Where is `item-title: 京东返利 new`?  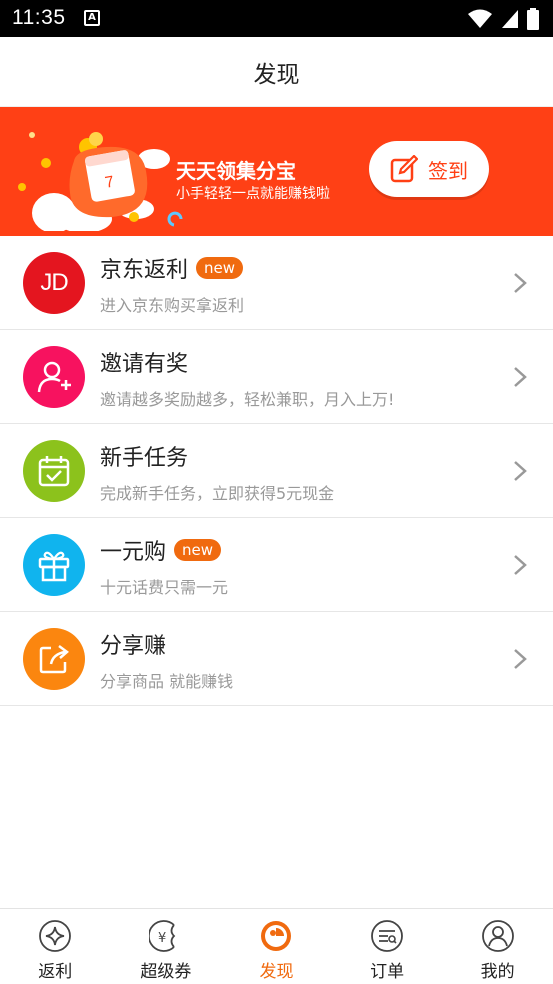
item-title: 京东返利 new is located at coordinates (172, 268).